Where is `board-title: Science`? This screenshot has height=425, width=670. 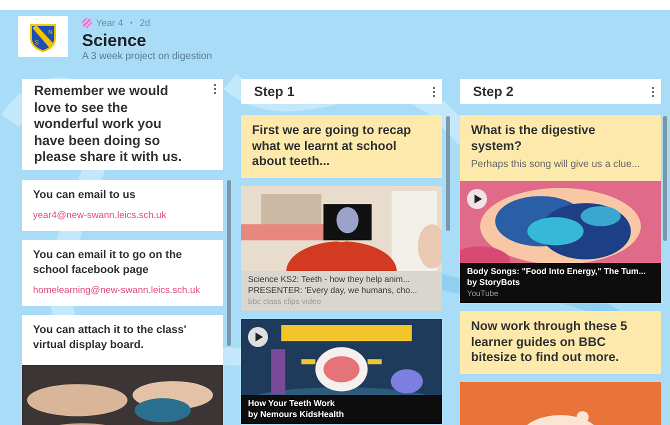
board-title: Science is located at coordinates (115, 40).